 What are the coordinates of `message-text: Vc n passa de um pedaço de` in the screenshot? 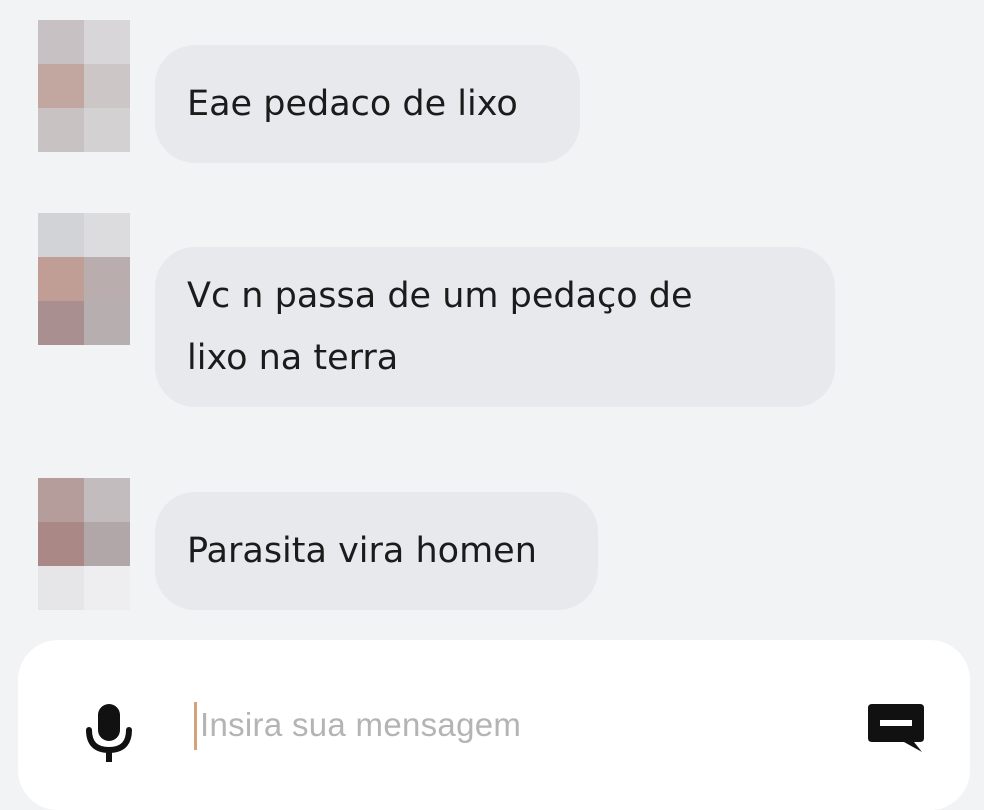 It's located at (440, 296).